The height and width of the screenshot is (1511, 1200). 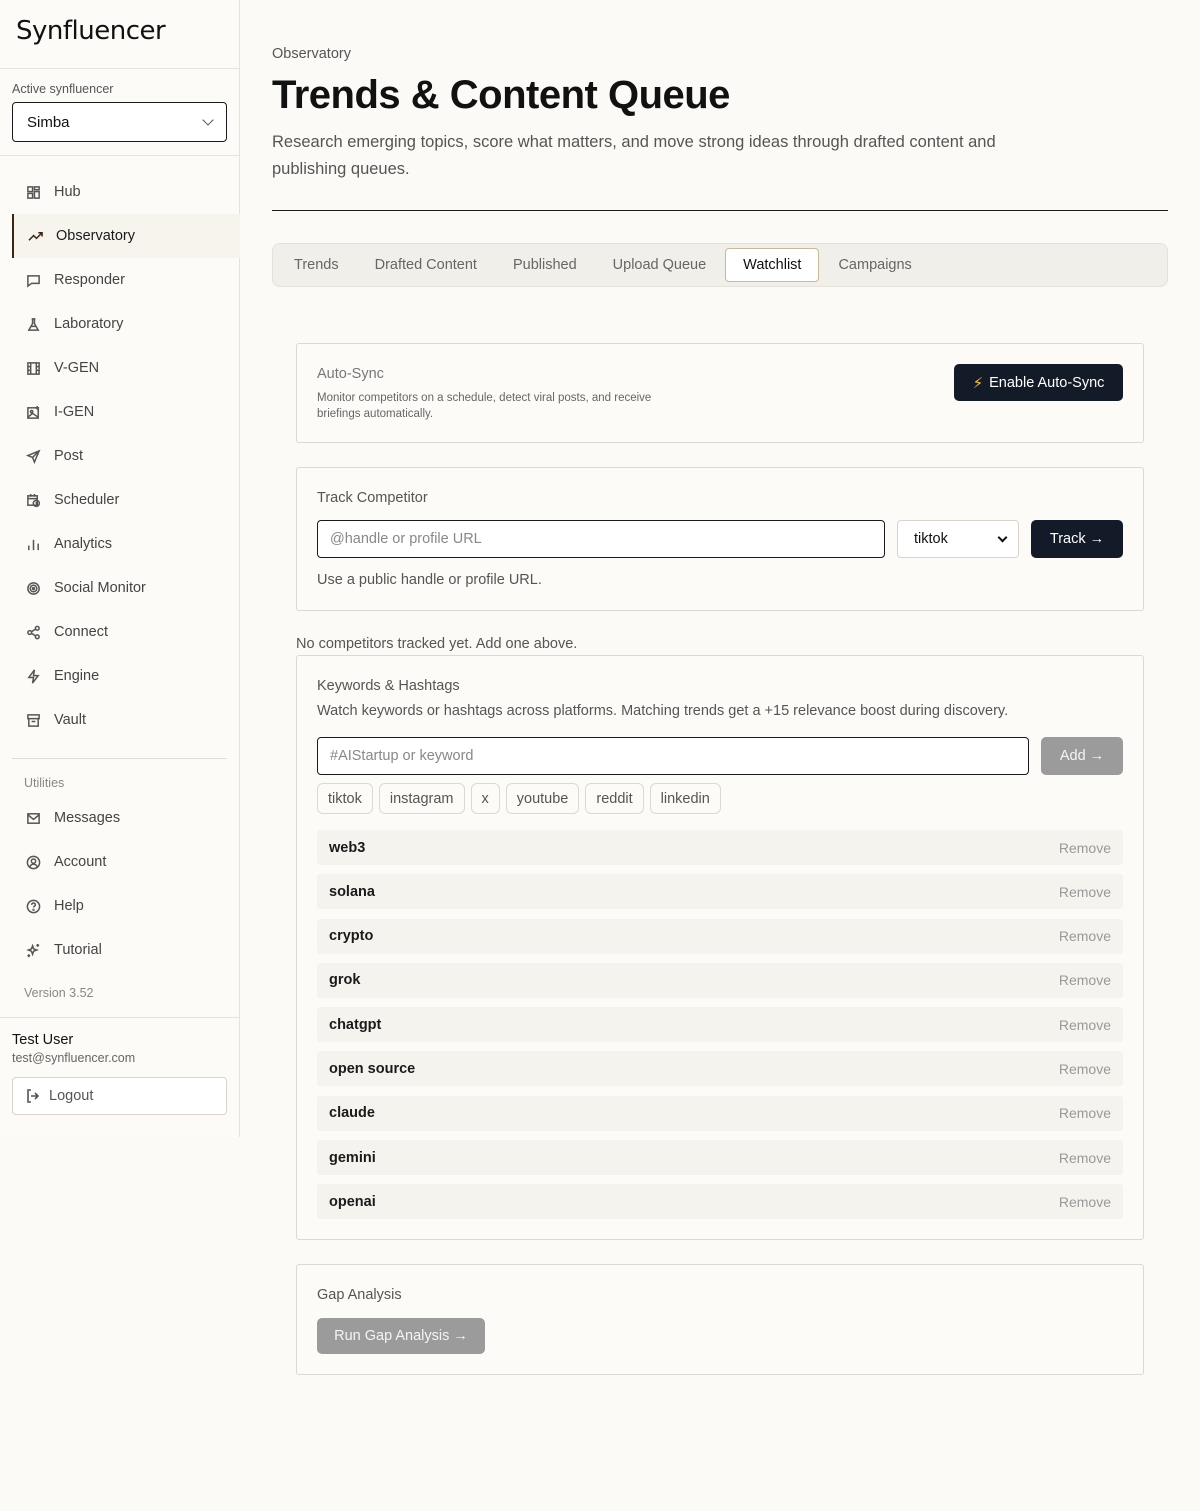 What do you see at coordinates (77, 676) in the screenshot?
I see `sidebar-item-label: Engine` at bounding box center [77, 676].